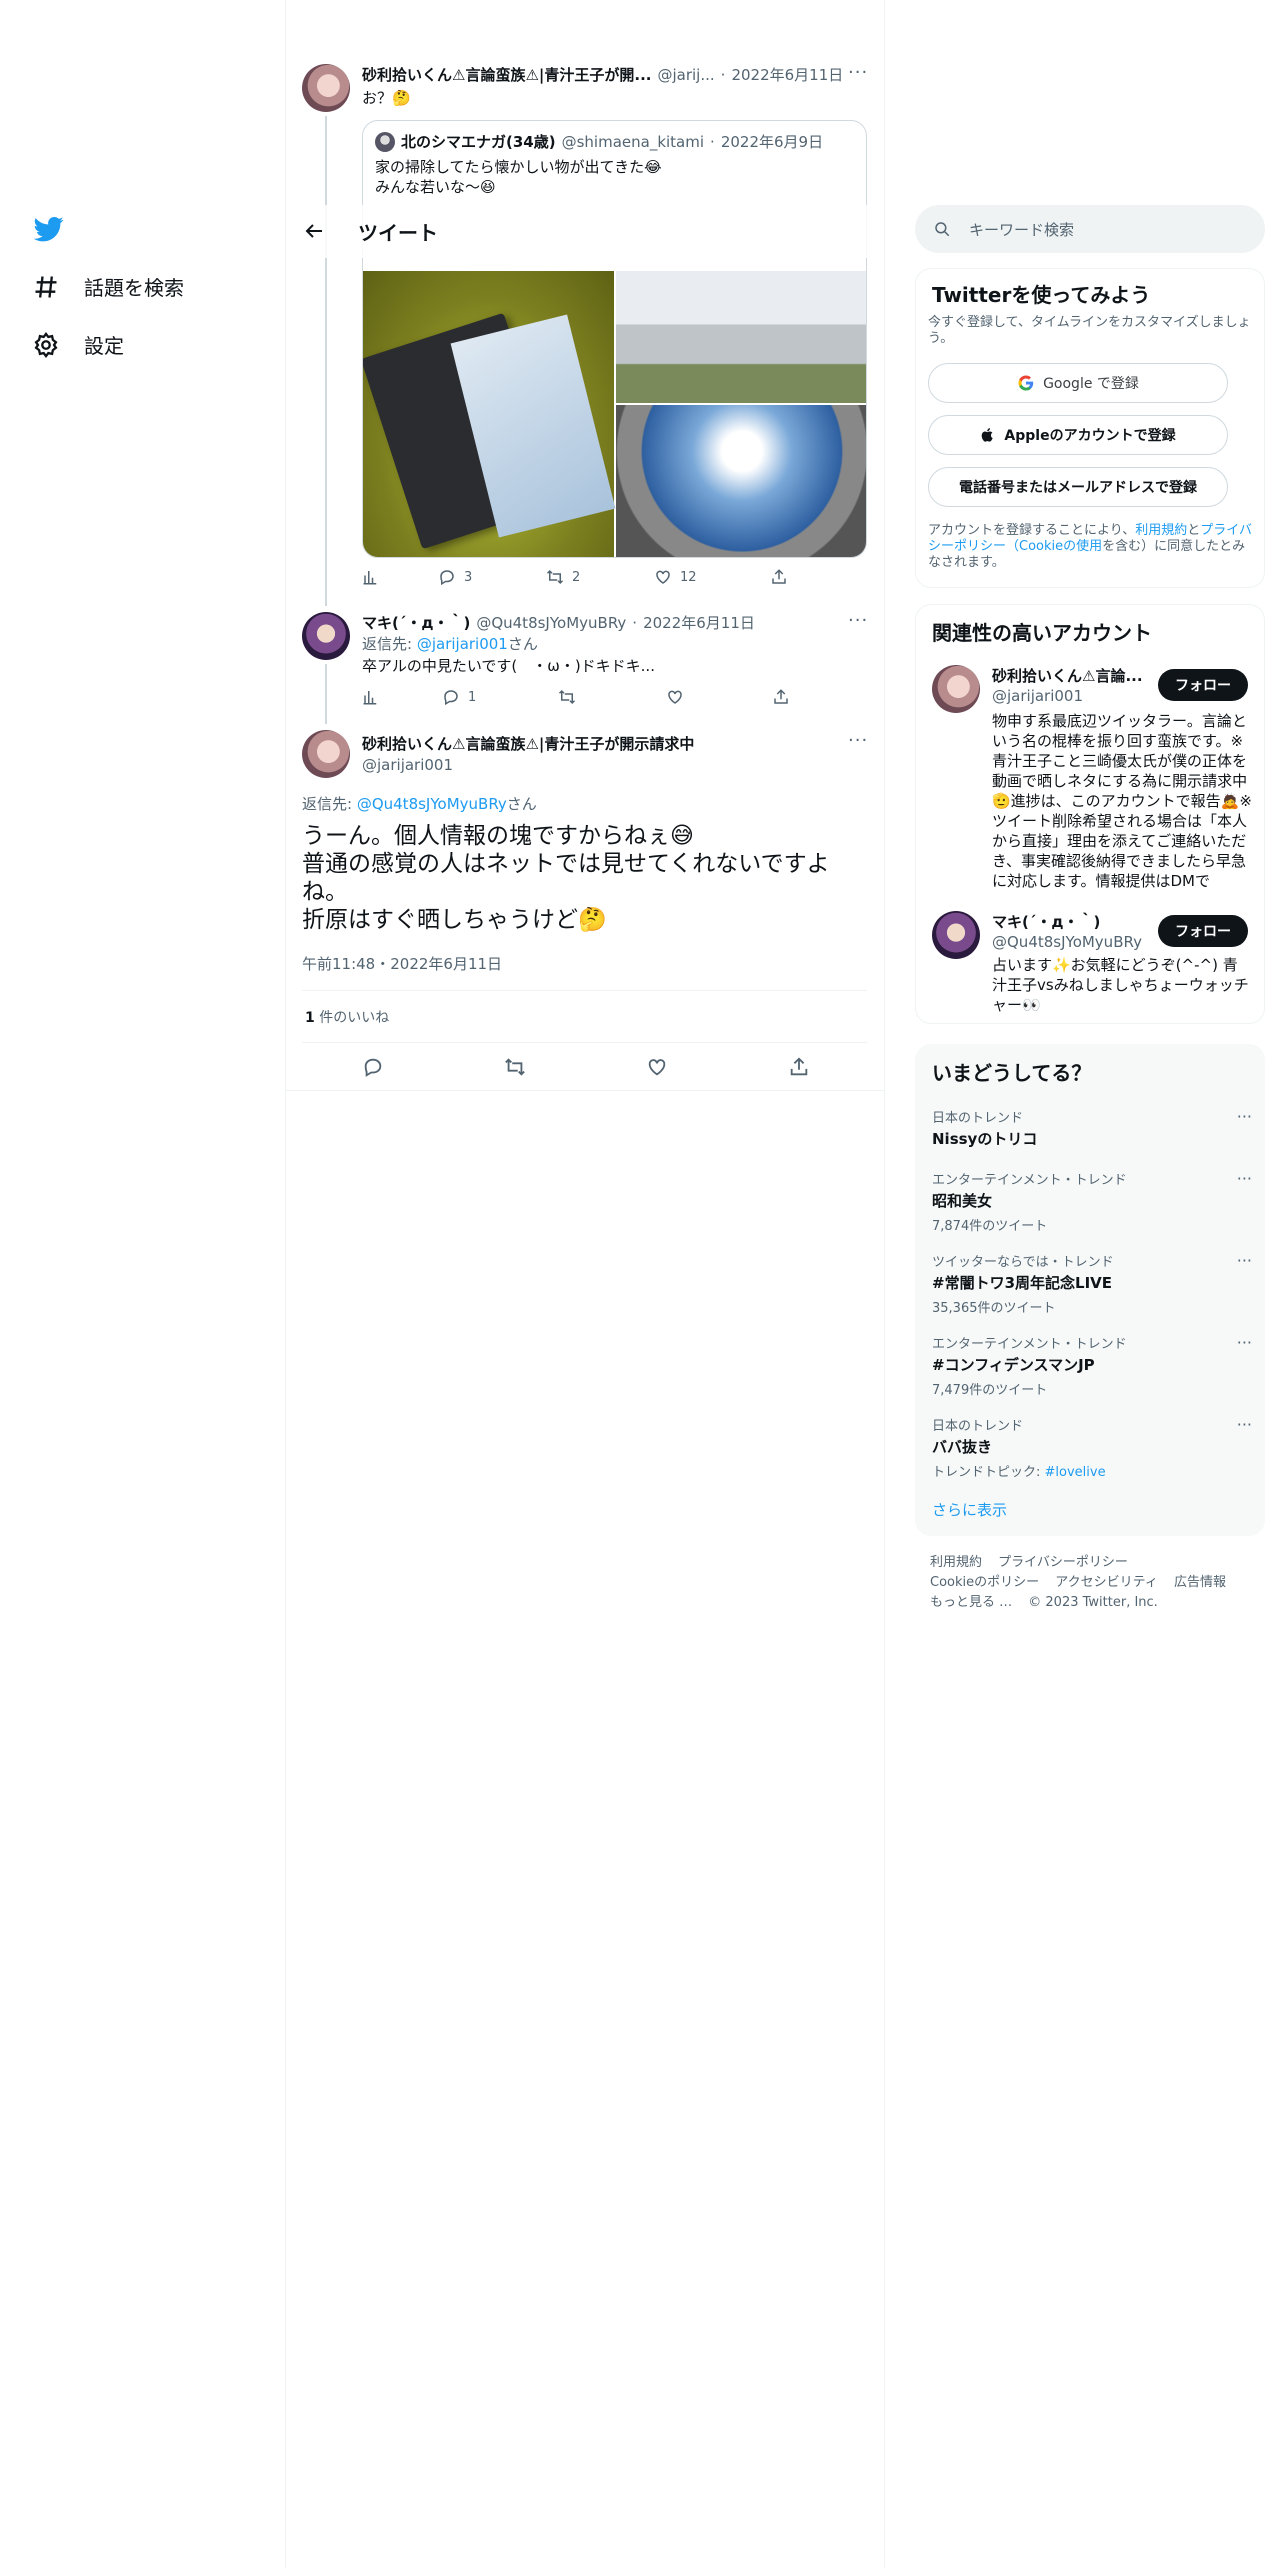  Describe the element at coordinates (78, 344) in the screenshot. I see `sidebar-item-settings: 設定` at that location.